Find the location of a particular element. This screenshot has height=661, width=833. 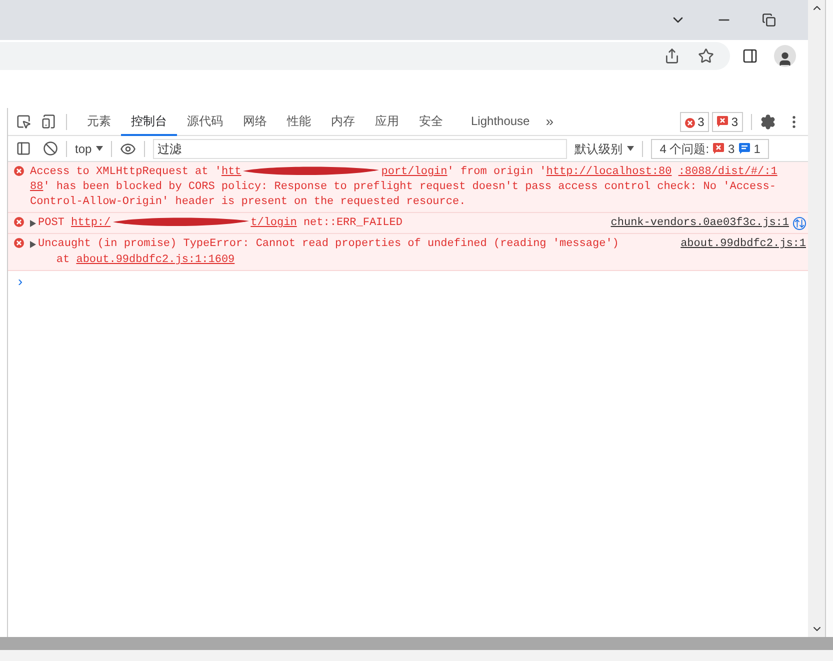

inspect-icon is located at coordinates (23, 121).